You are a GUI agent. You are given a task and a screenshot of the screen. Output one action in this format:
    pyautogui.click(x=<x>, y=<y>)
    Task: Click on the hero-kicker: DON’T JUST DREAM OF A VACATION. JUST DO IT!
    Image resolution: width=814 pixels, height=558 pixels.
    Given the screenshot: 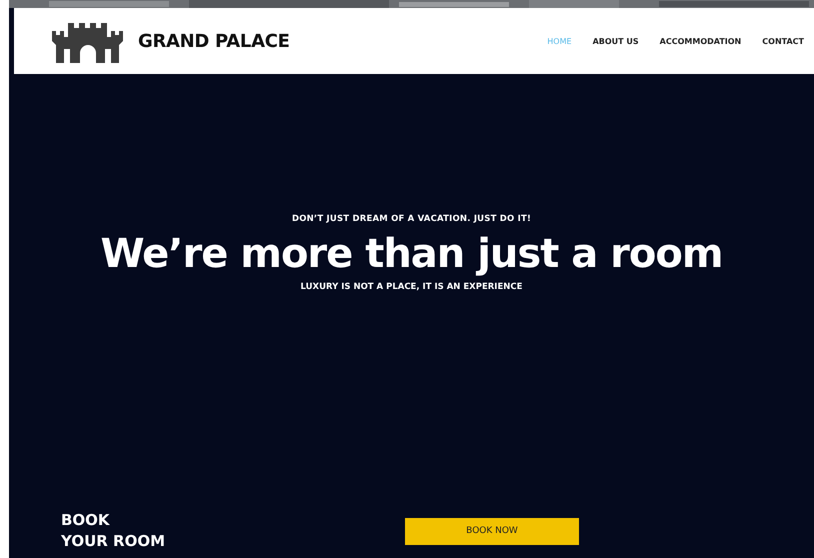 What is the action you would take?
    pyautogui.click(x=412, y=219)
    